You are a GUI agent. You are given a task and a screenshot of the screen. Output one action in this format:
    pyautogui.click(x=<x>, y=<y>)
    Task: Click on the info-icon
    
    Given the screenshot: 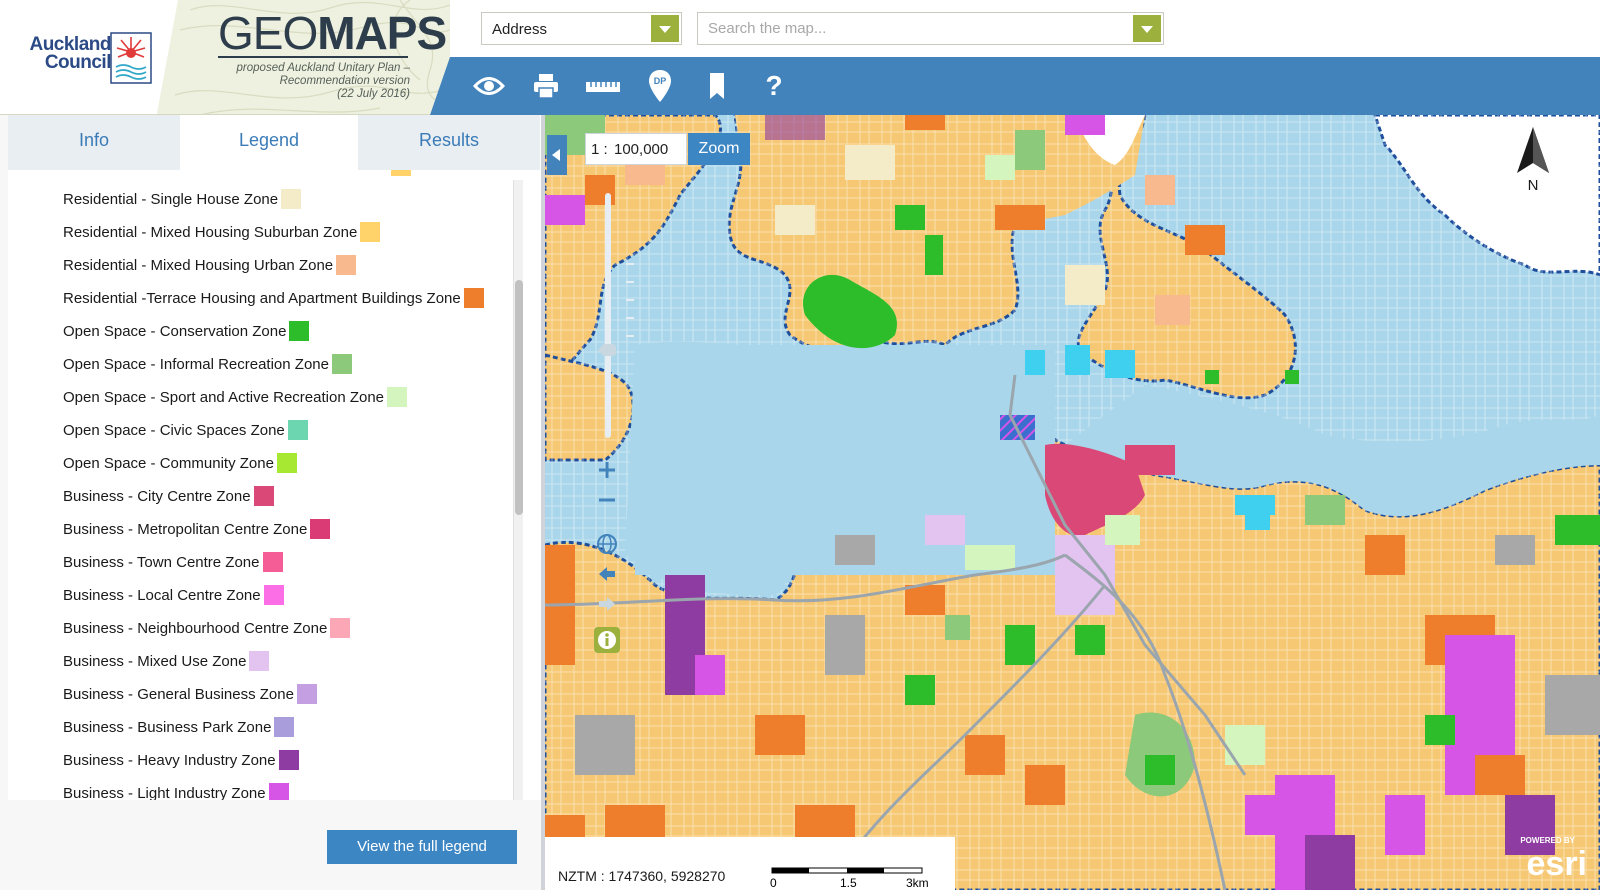 What is the action you would take?
    pyautogui.click(x=607, y=640)
    